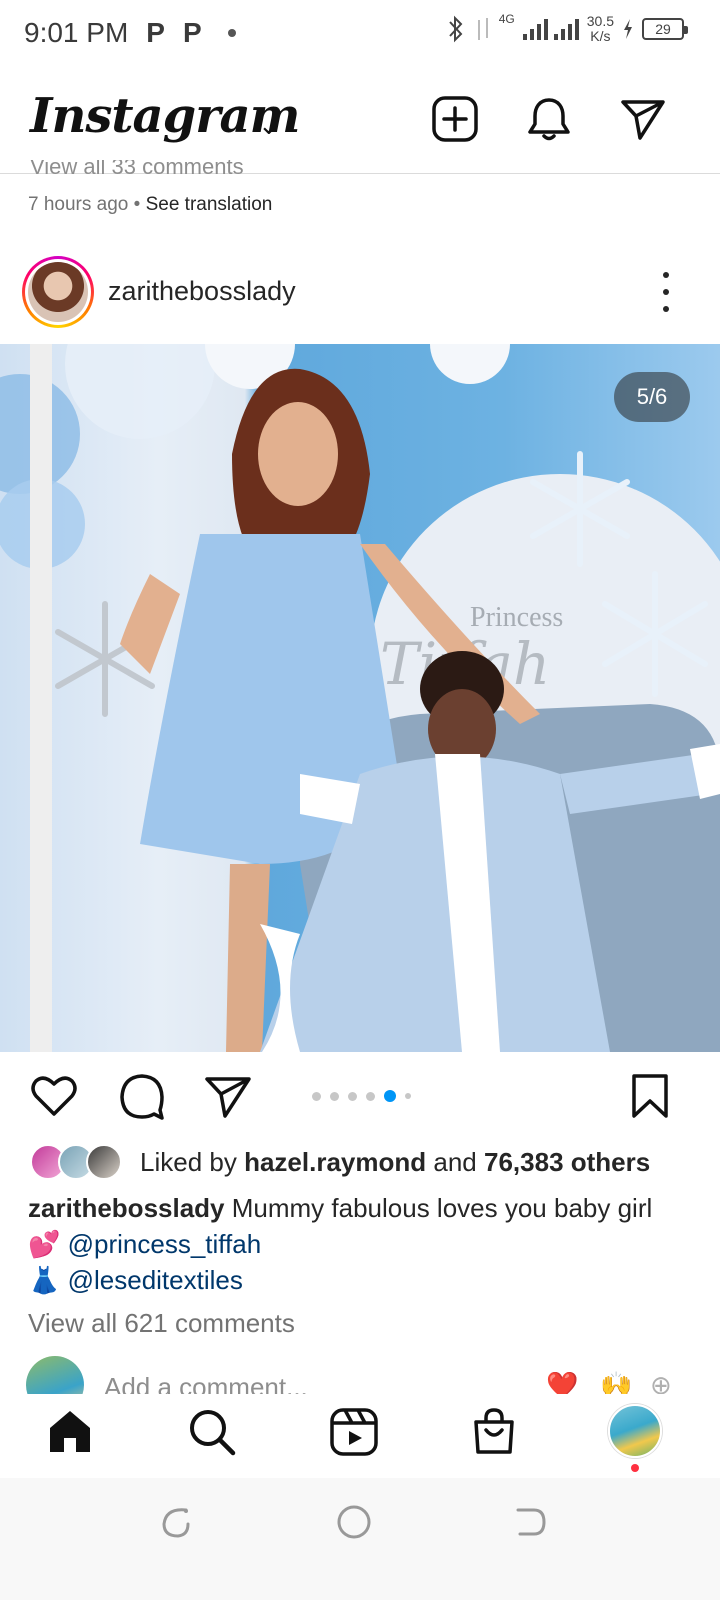 Image resolution: width=720 pixels, height=1600 pixels. Describe the element at coordinates (269, 125) in the screenshot. I see `chevron-down-icon: ⌄` at that location.